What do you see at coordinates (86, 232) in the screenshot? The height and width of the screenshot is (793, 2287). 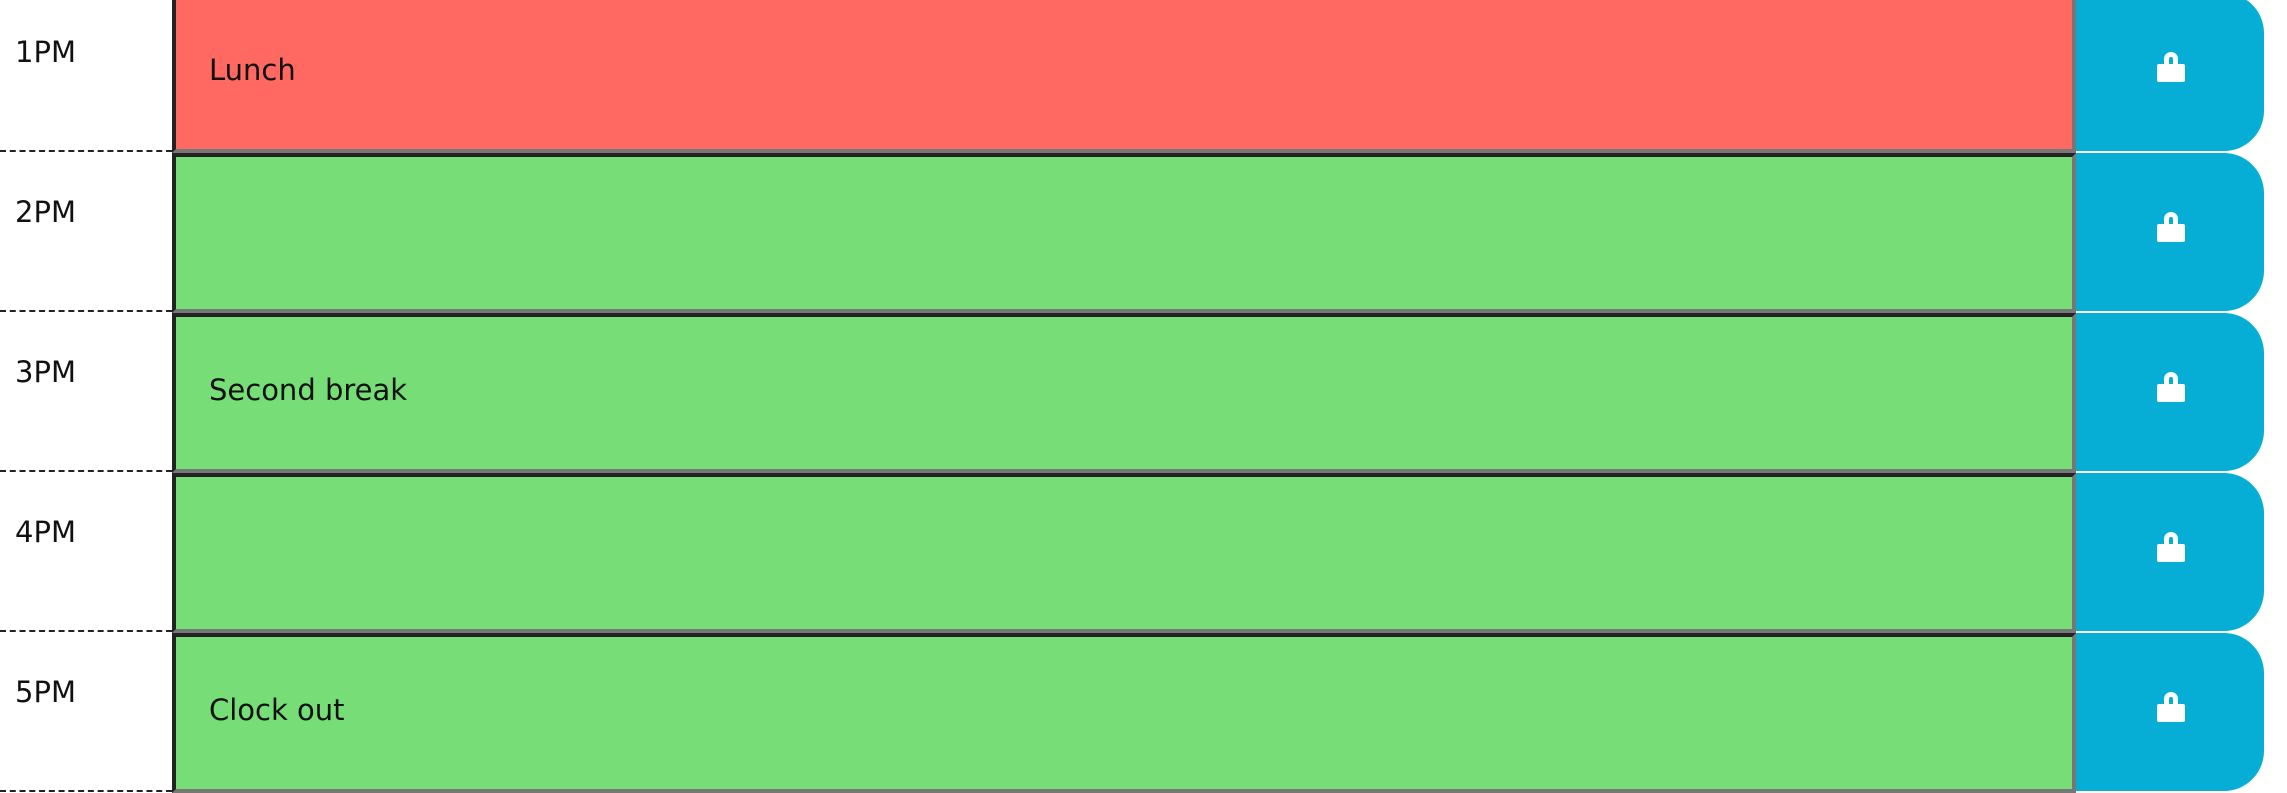 I see `hour-label: 2PM` at bounding box center [86, 232].